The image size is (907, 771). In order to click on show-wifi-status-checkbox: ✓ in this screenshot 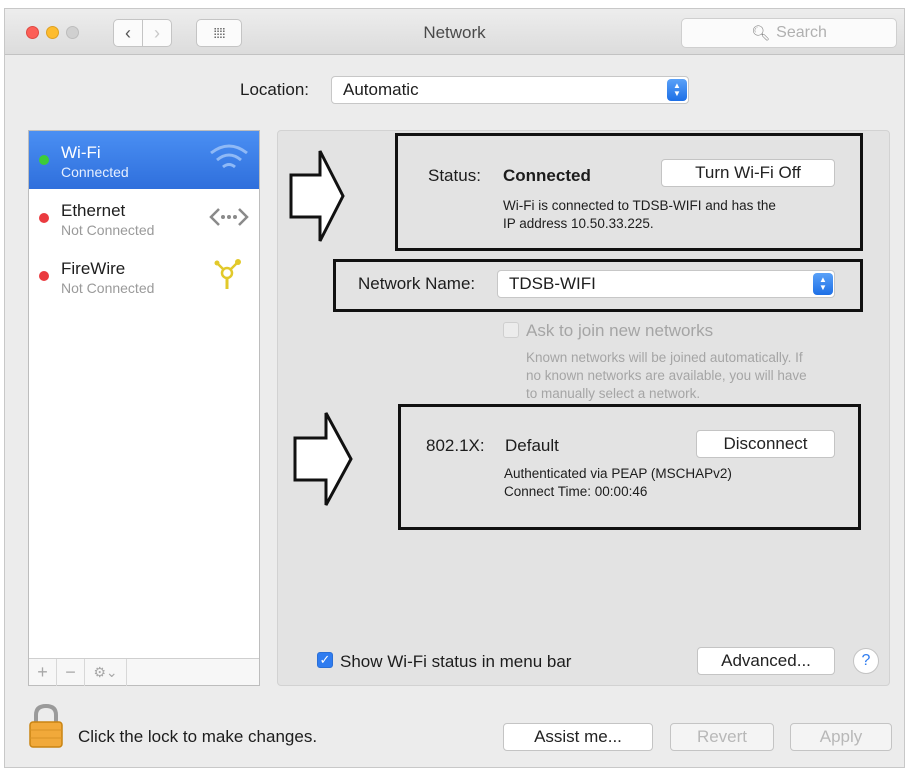, I will do `click(325, 660)`.